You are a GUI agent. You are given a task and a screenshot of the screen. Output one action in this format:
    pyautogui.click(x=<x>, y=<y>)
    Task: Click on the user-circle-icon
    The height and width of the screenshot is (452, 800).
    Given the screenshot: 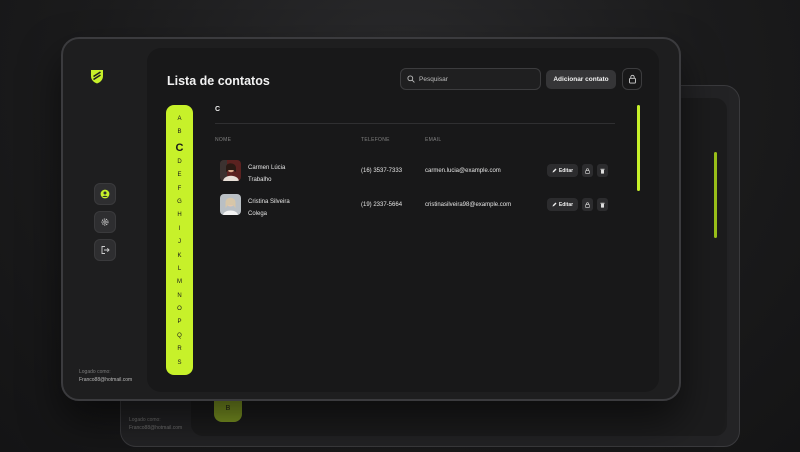 What is the action you would take?
    pyautogui.click(x=105, y=194)
    